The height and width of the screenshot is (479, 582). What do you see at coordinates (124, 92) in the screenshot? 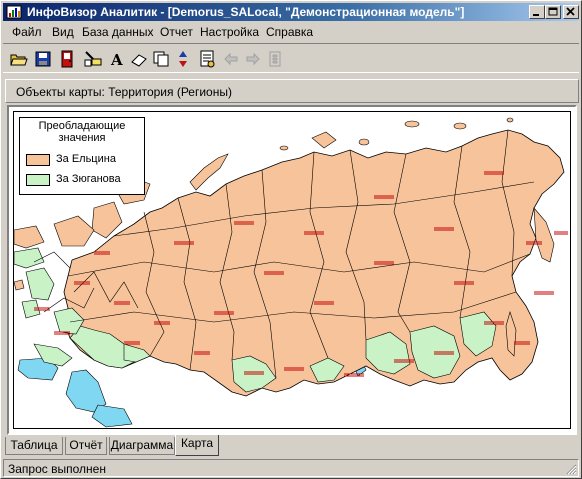
I see `panel-title: Объекты карты: Территория (Регионы)` at bounding box center [124, 92].